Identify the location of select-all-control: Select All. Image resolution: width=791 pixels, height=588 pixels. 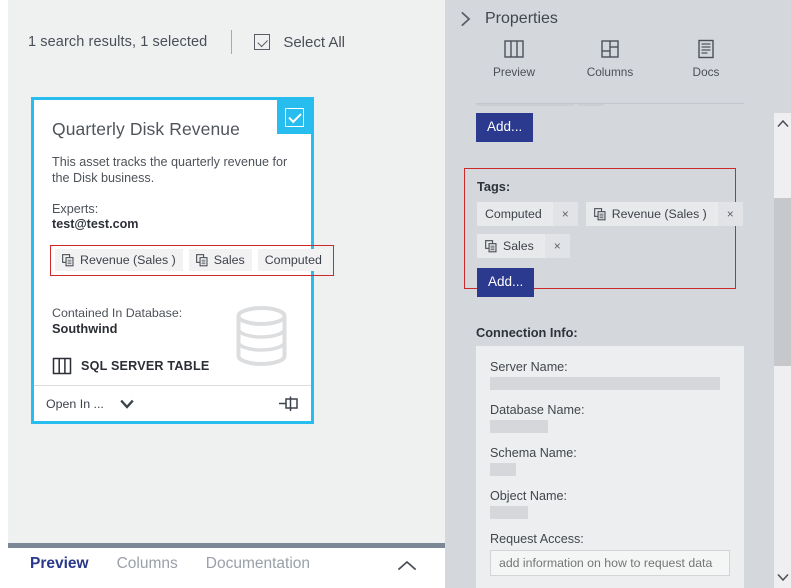
(299, 42).